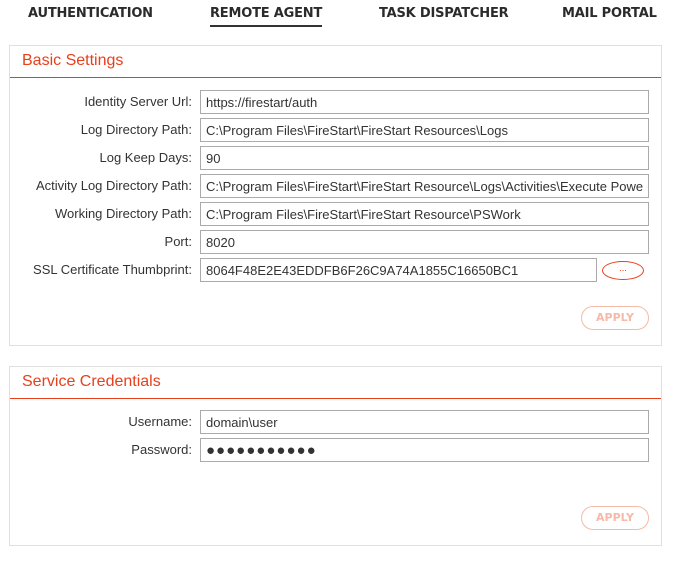 Image resolution: width=679 pixels, height=566 pixels. Describe the element at coordinates (424, 422) in the screenshot. I see `username-input` at that location.